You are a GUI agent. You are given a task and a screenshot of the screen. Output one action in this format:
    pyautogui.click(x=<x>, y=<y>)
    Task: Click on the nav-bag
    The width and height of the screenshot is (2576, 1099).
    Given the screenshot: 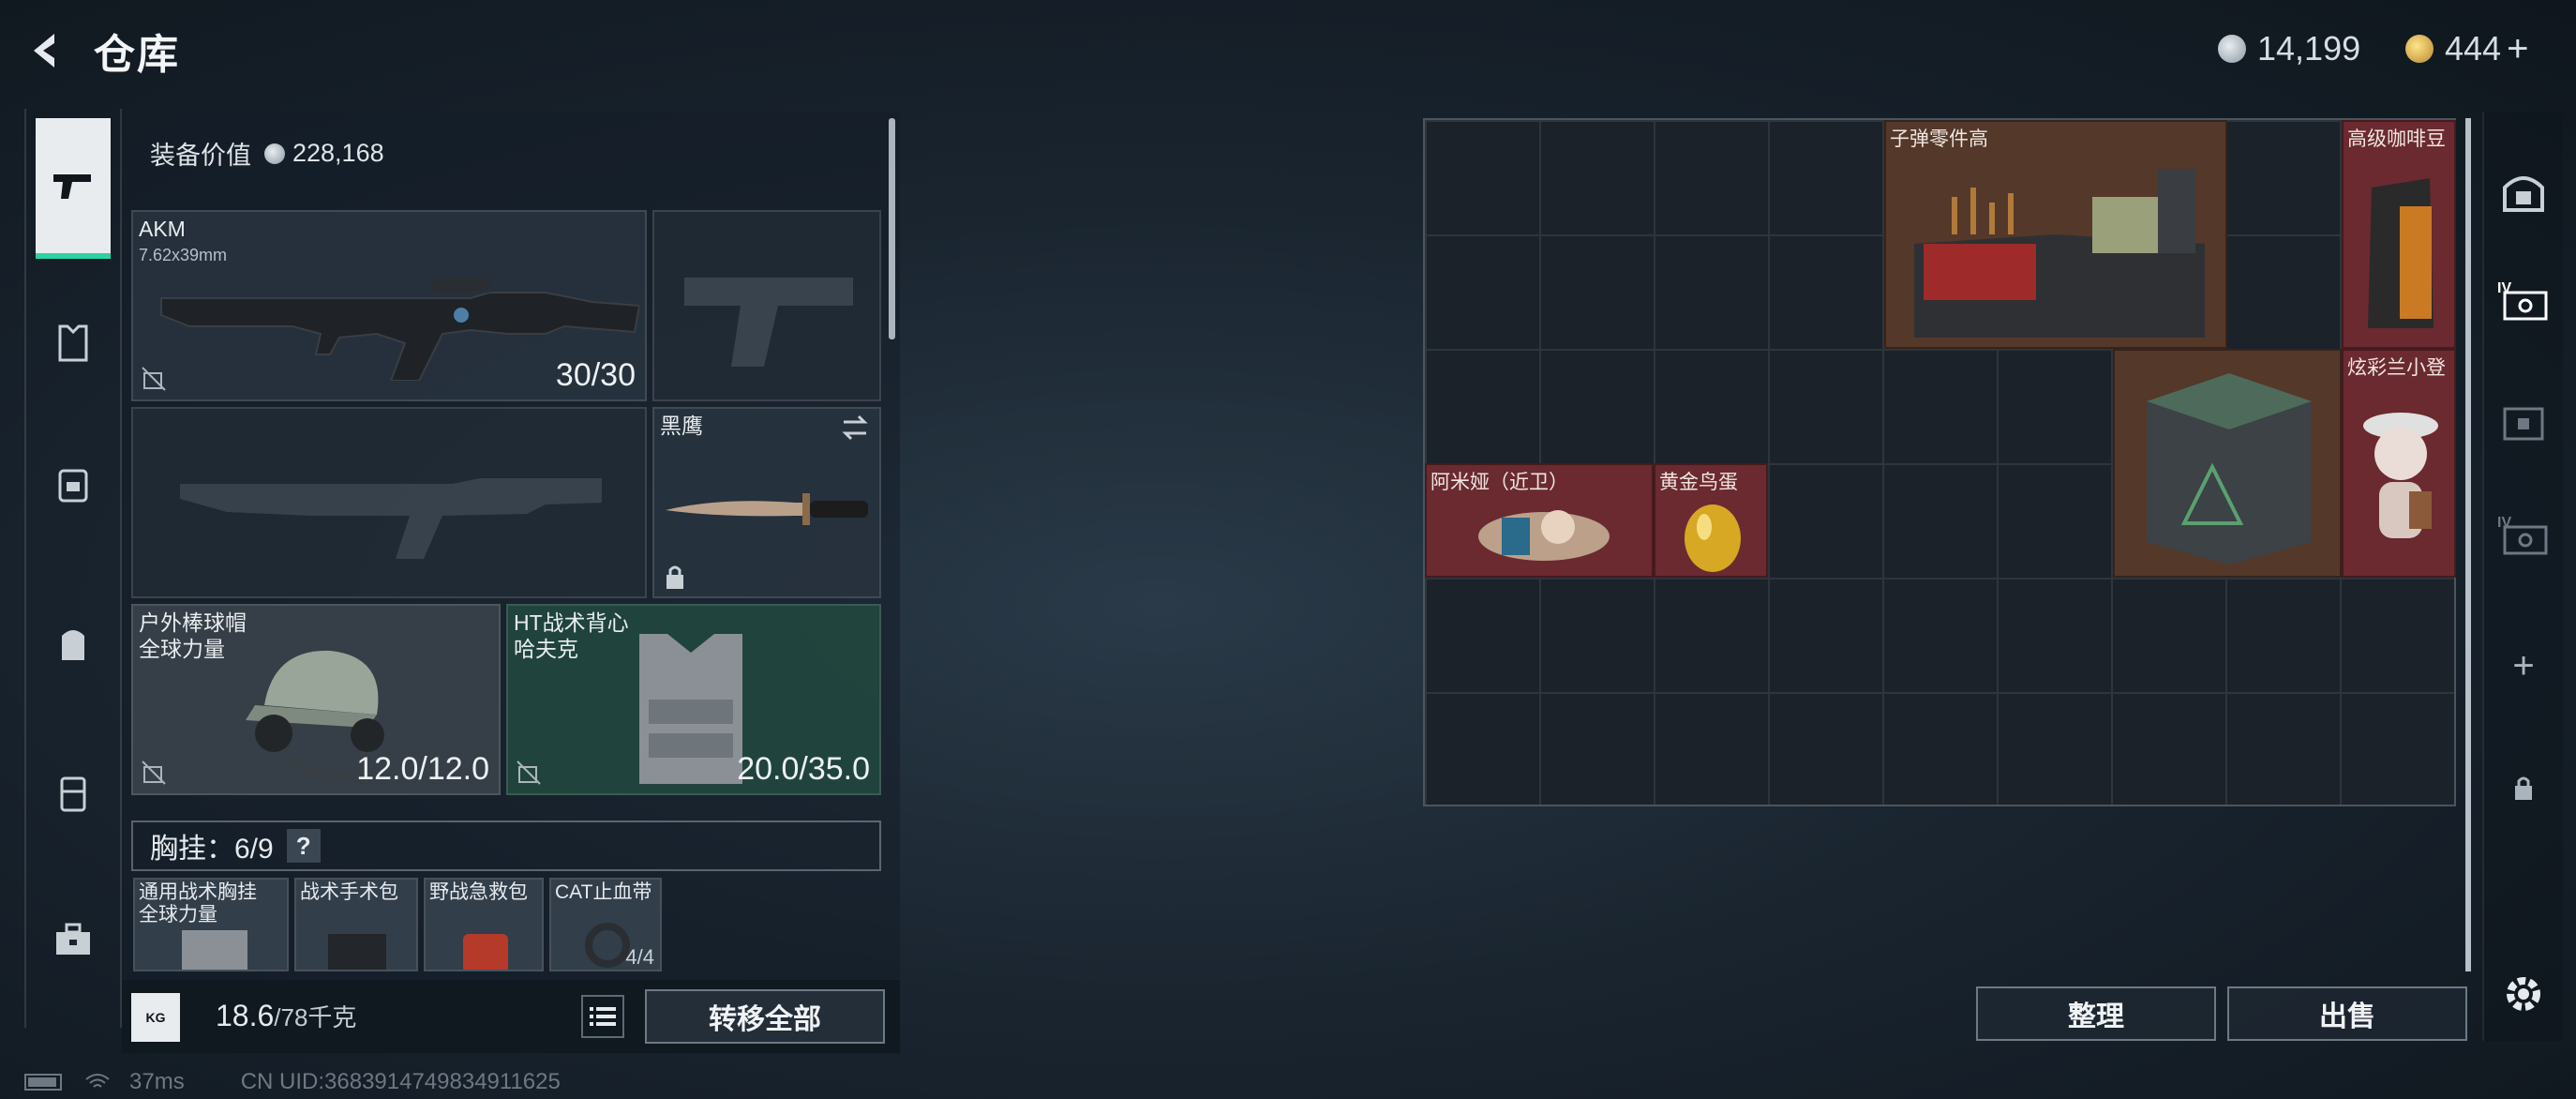 What is the action you would take?
    pyautogui.click(x=73, y=643)
    